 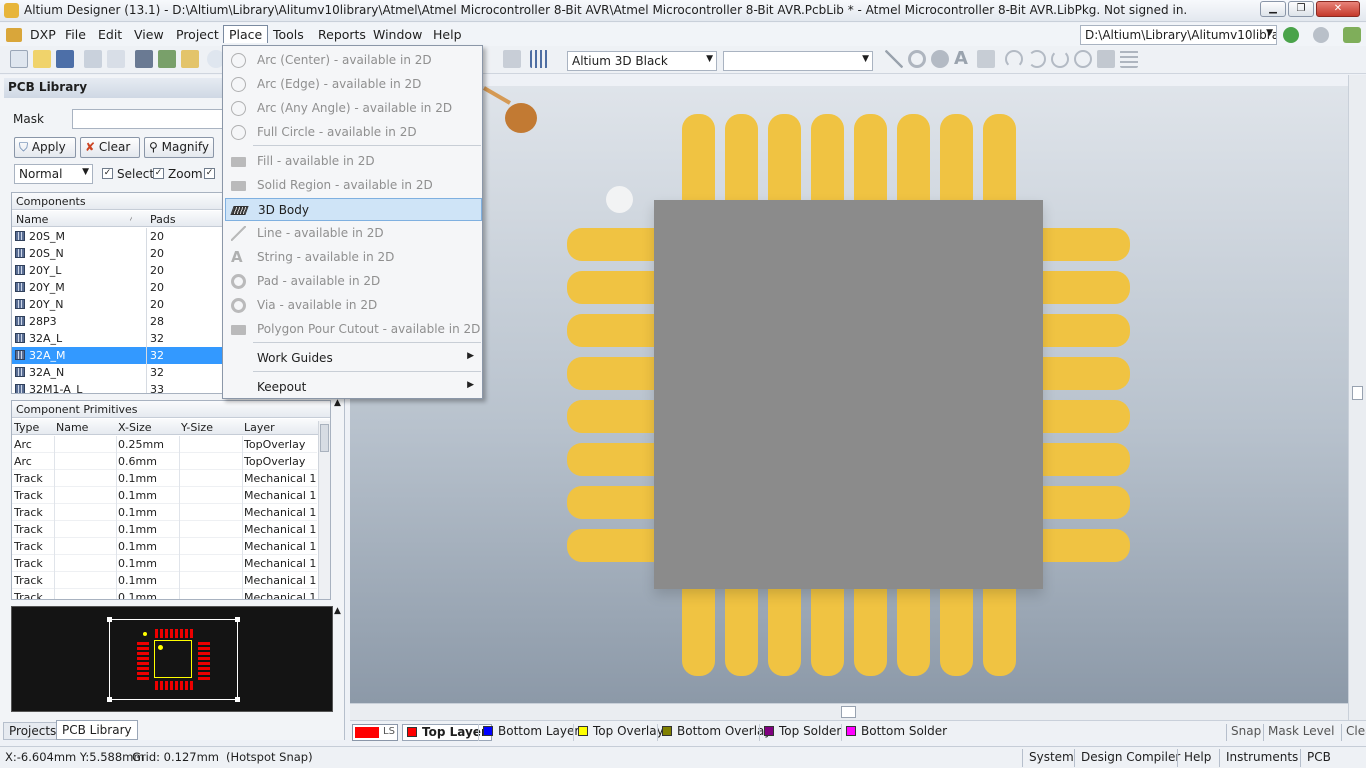 I want to click on col-xsize: X-Size, so click(x=135, y=427).